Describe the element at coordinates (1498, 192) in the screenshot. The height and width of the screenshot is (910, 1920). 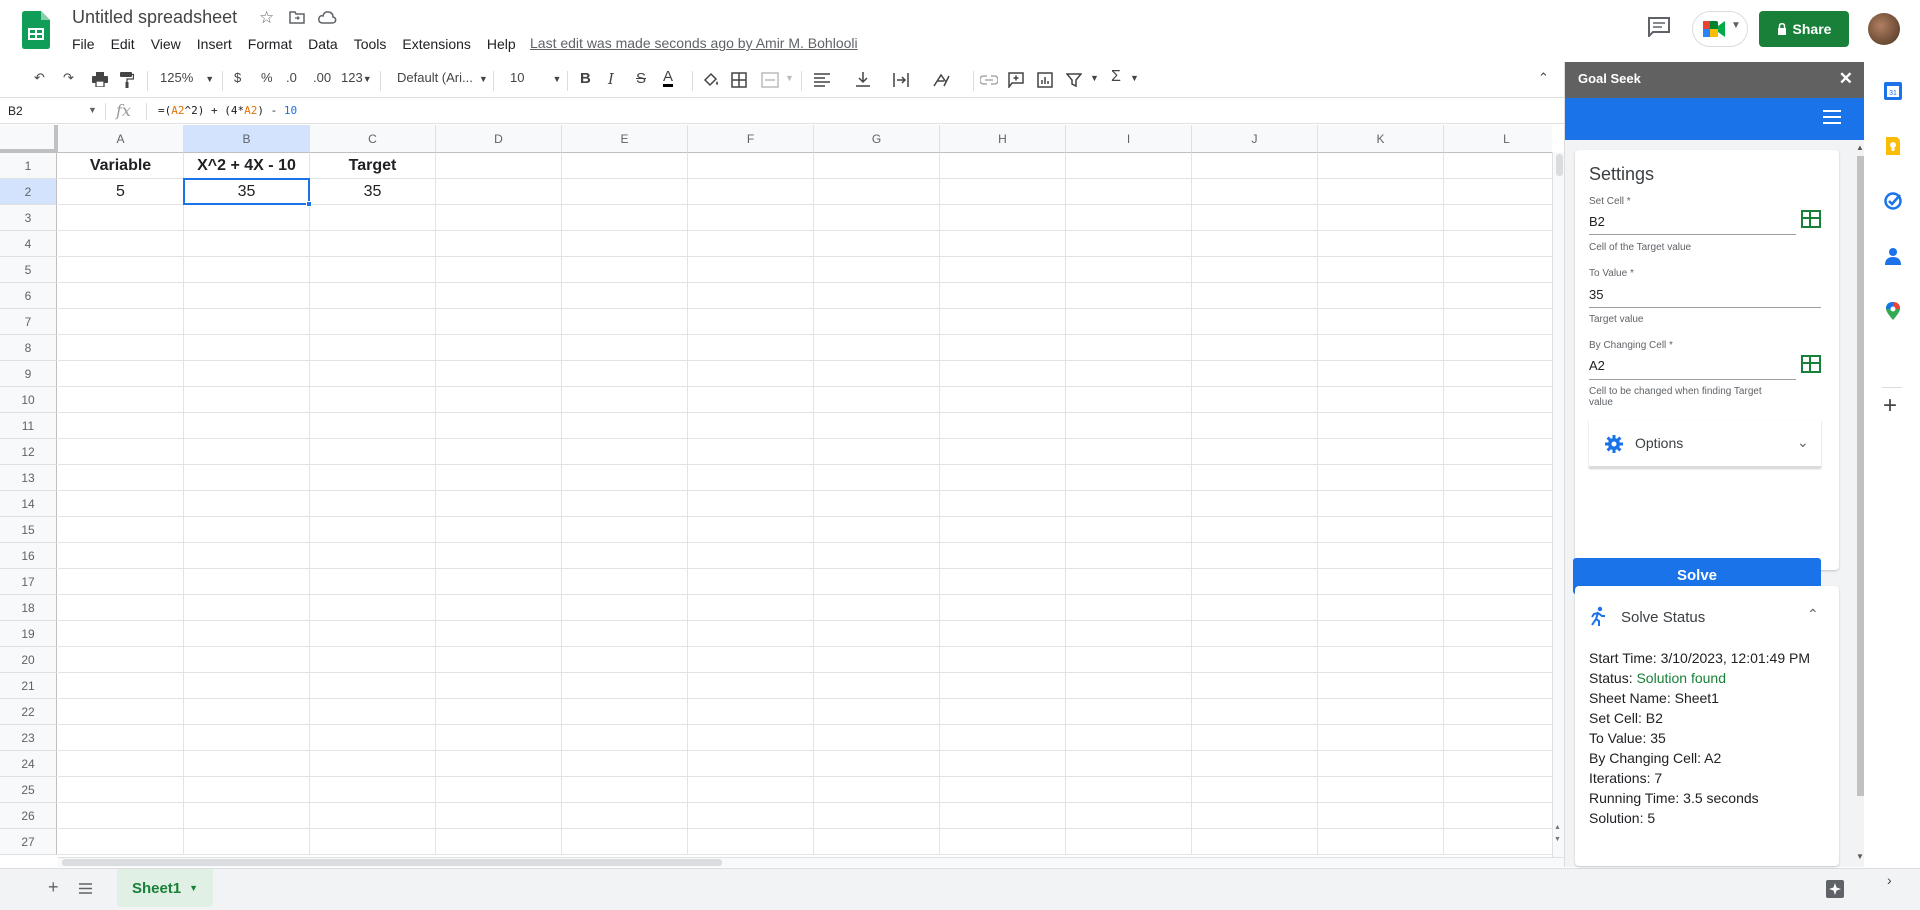
I see `cell-l2` at that location.